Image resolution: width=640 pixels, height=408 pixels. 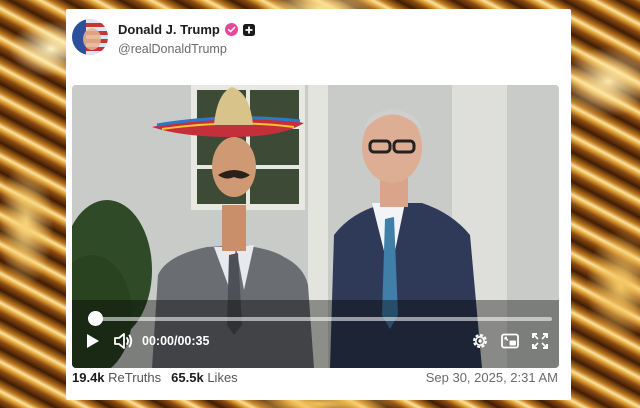 What do you see at coordinates (315, 344) in the screenshot?
I see `video-controls: 00:00/00:35` at bounding box center [315, 344].